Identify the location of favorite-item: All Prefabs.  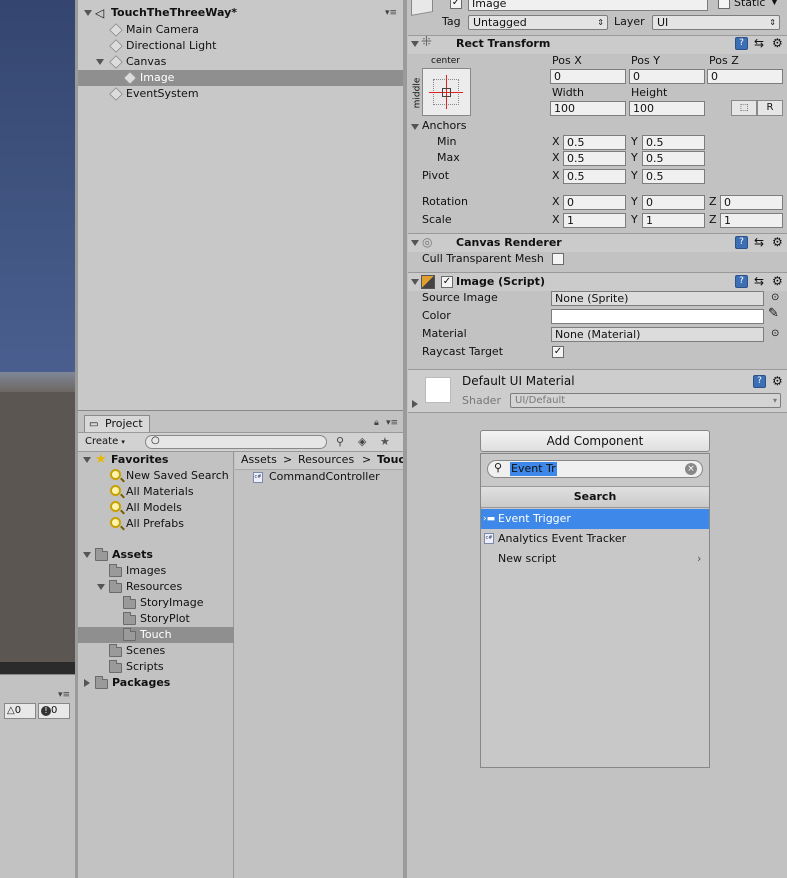
(156, 524).